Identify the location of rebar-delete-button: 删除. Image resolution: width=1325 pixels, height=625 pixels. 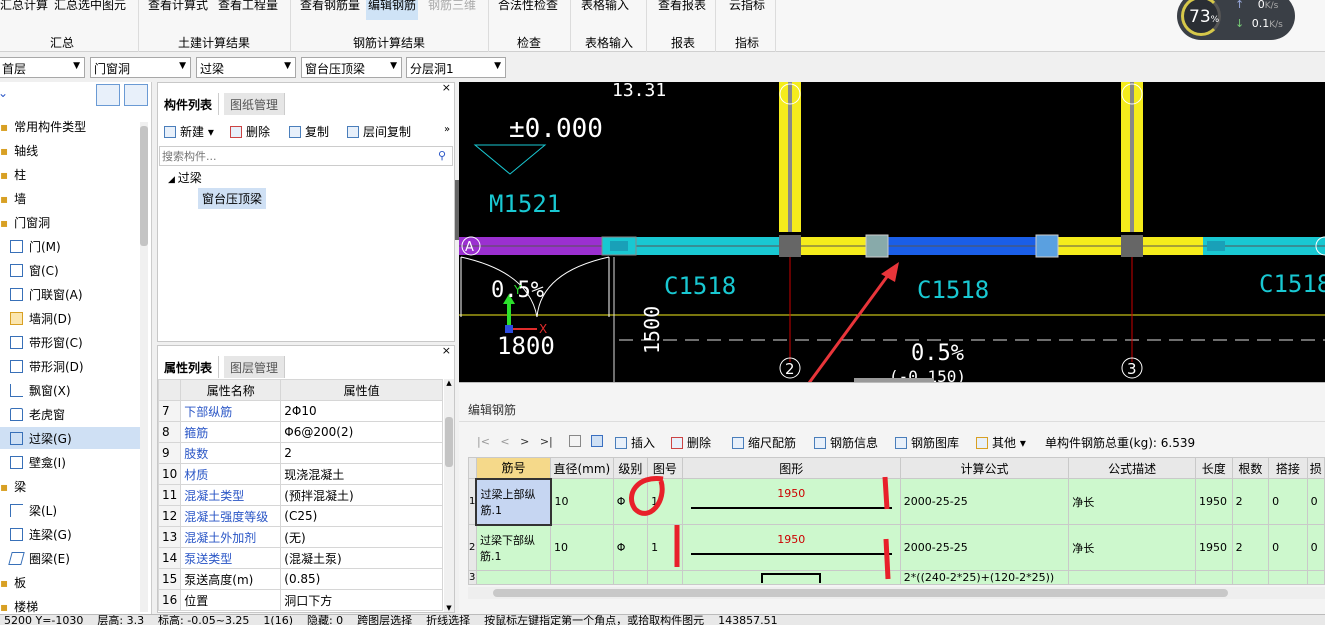
(691, 442).